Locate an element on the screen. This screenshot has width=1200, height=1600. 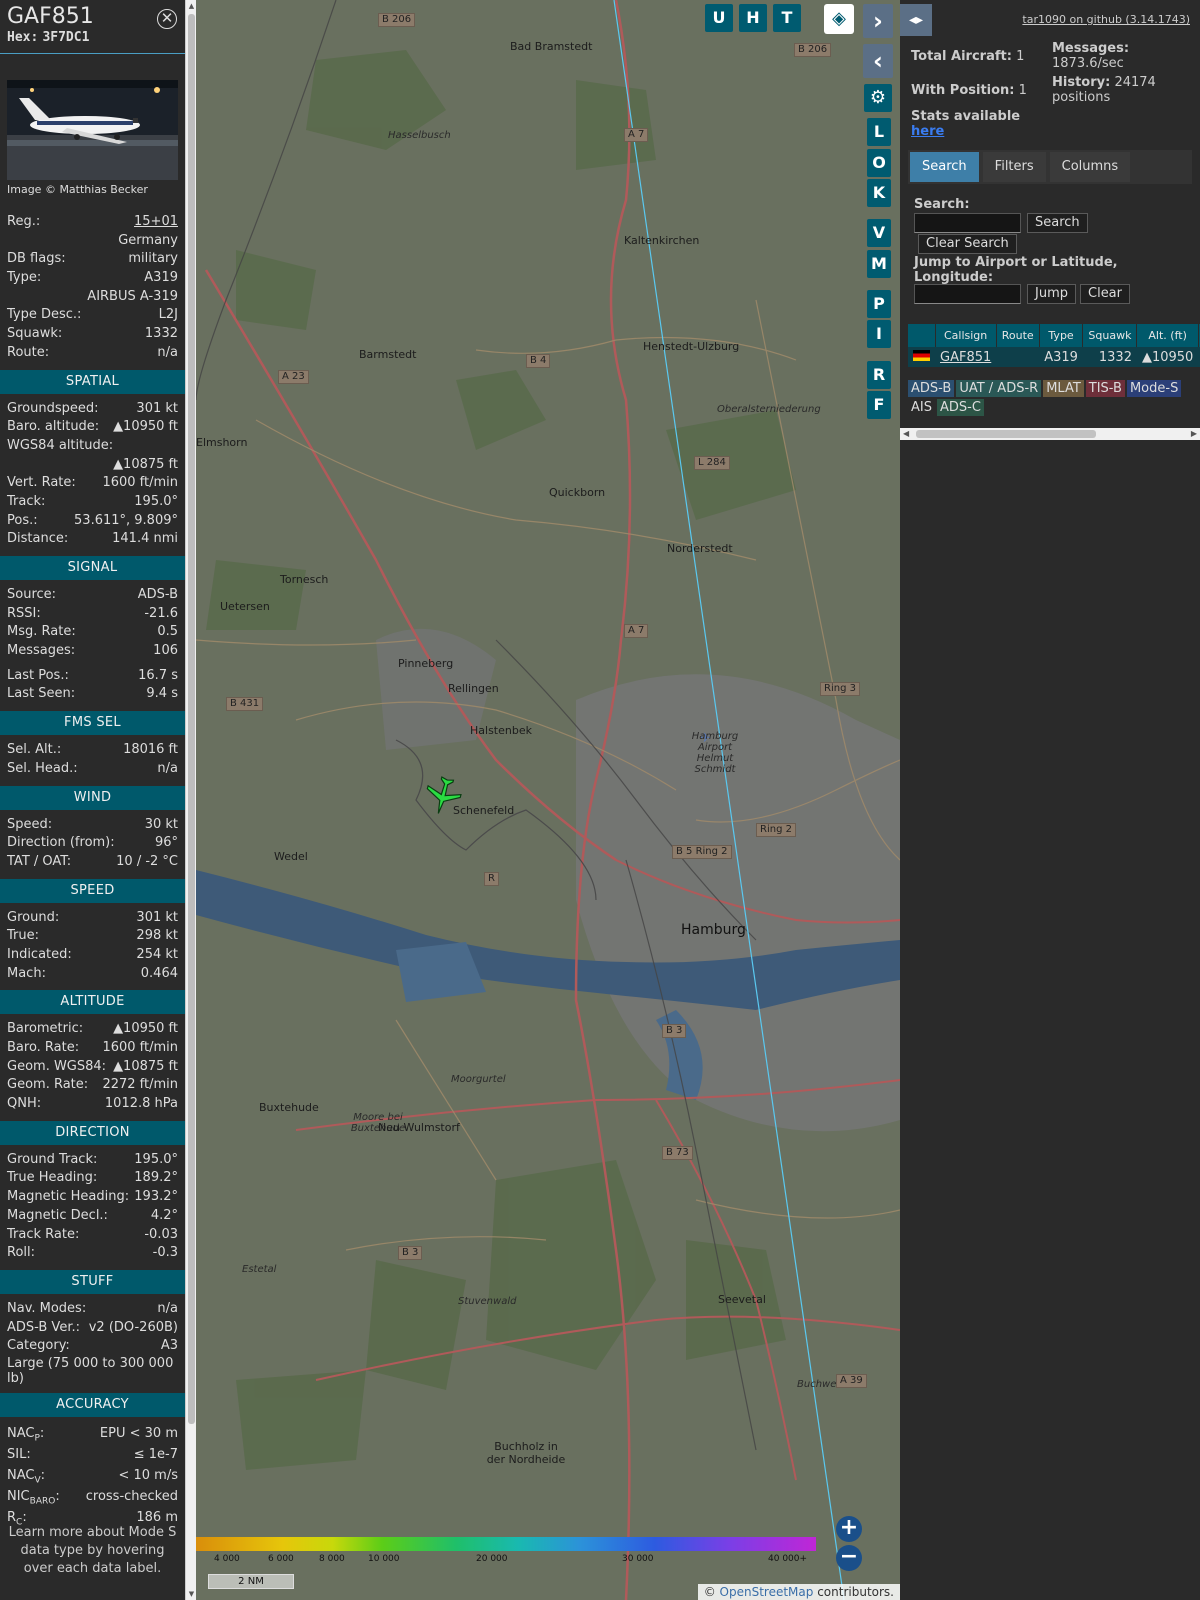
chevron-left-icon: ‹ is located at coordinates (878, 61).